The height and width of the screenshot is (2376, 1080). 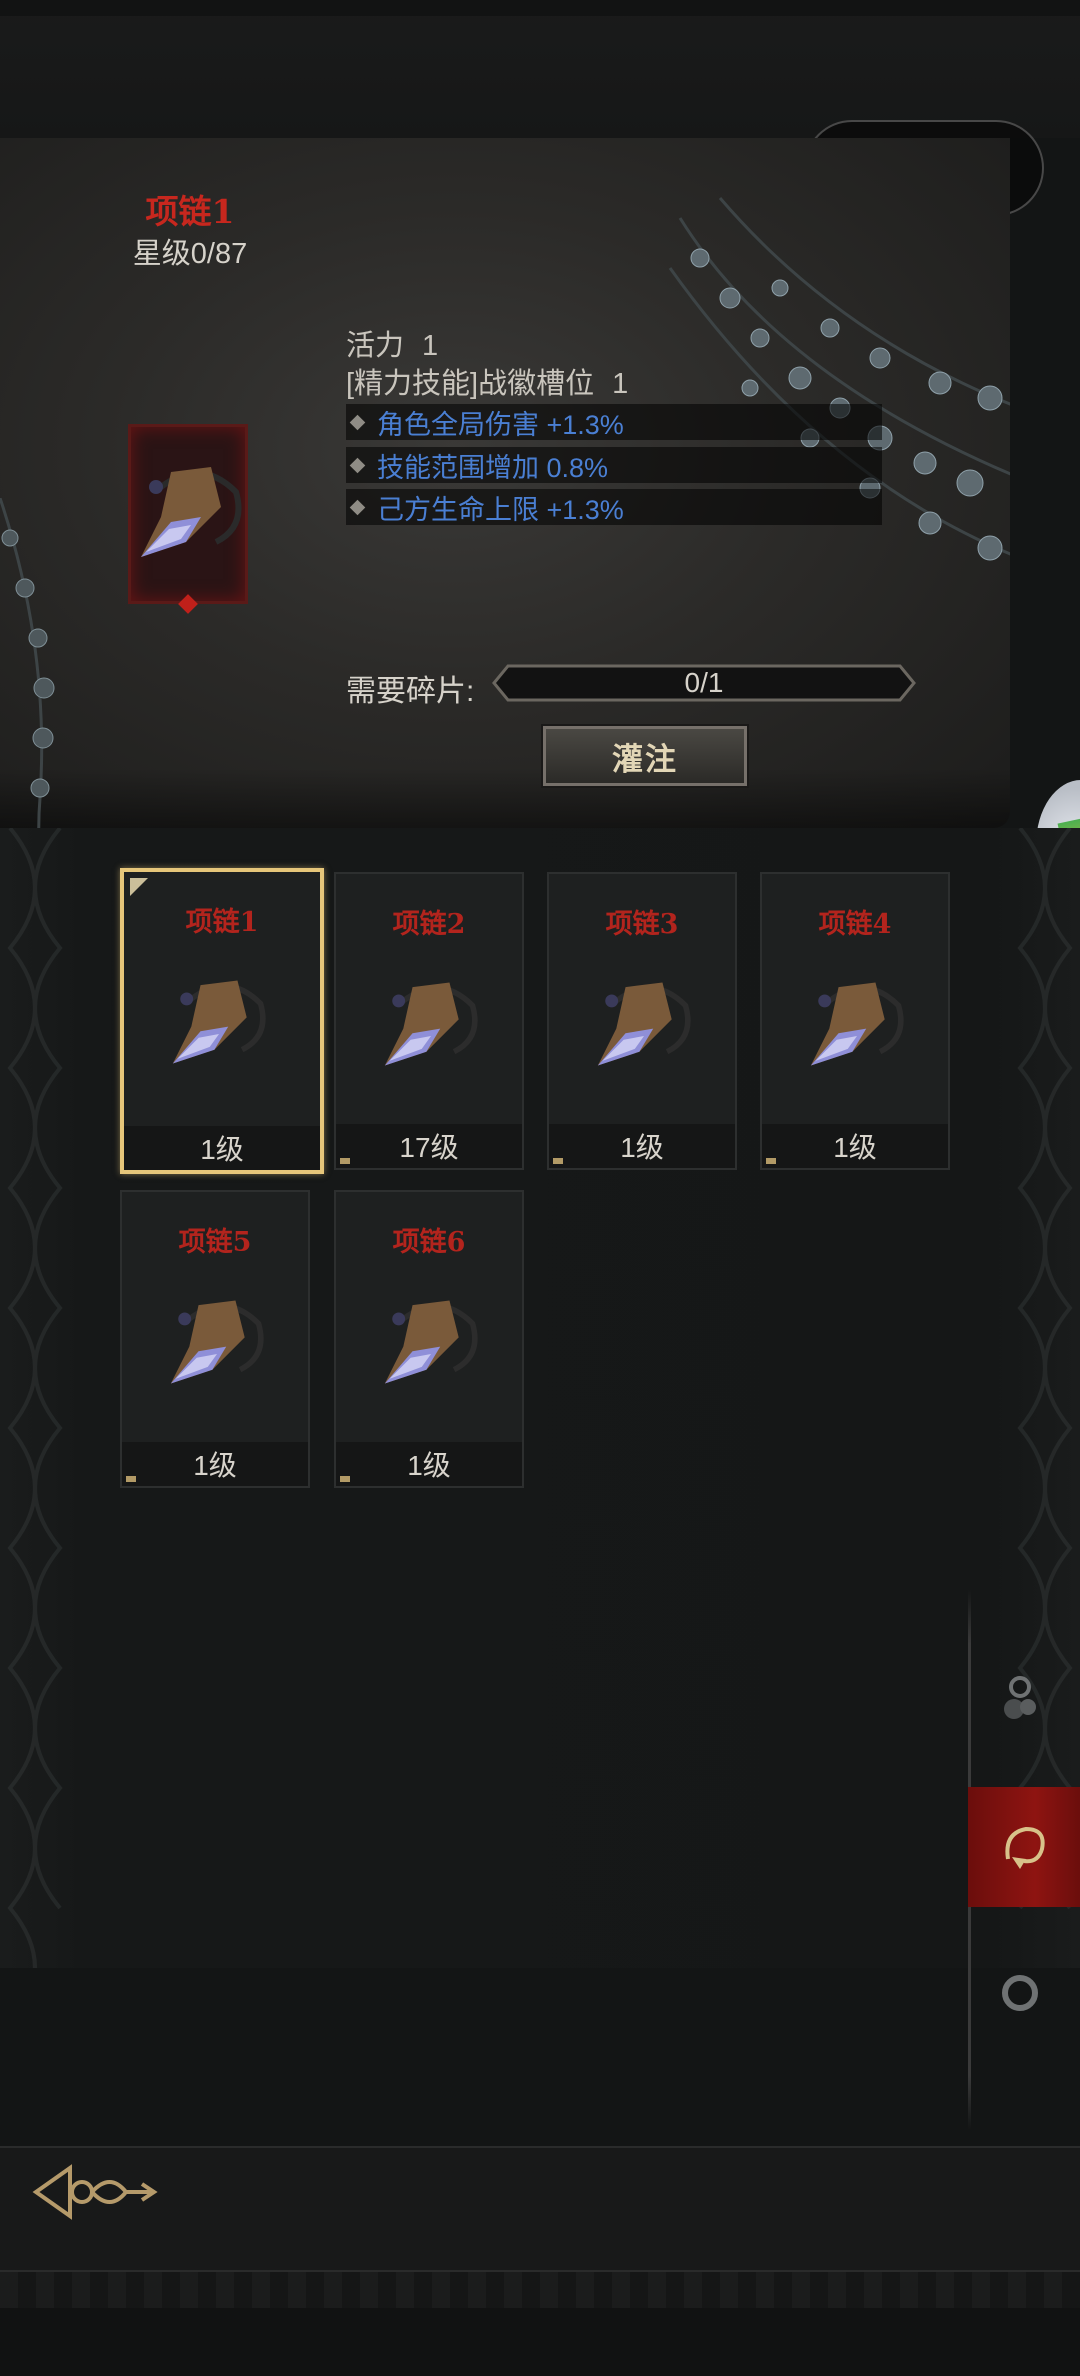 I want to click on necklace-icon, so click(x=1025, y=1847).